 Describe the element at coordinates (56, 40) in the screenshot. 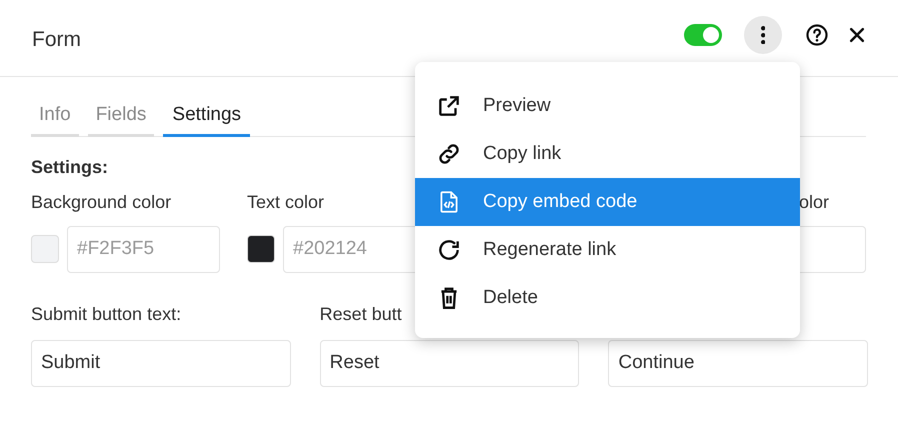

I see `window-title: Form` at that location.